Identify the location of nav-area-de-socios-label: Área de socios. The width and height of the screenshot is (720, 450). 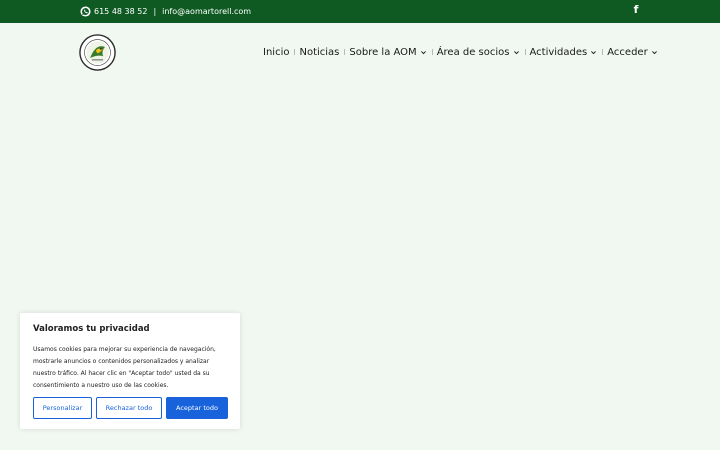
(473, 52).